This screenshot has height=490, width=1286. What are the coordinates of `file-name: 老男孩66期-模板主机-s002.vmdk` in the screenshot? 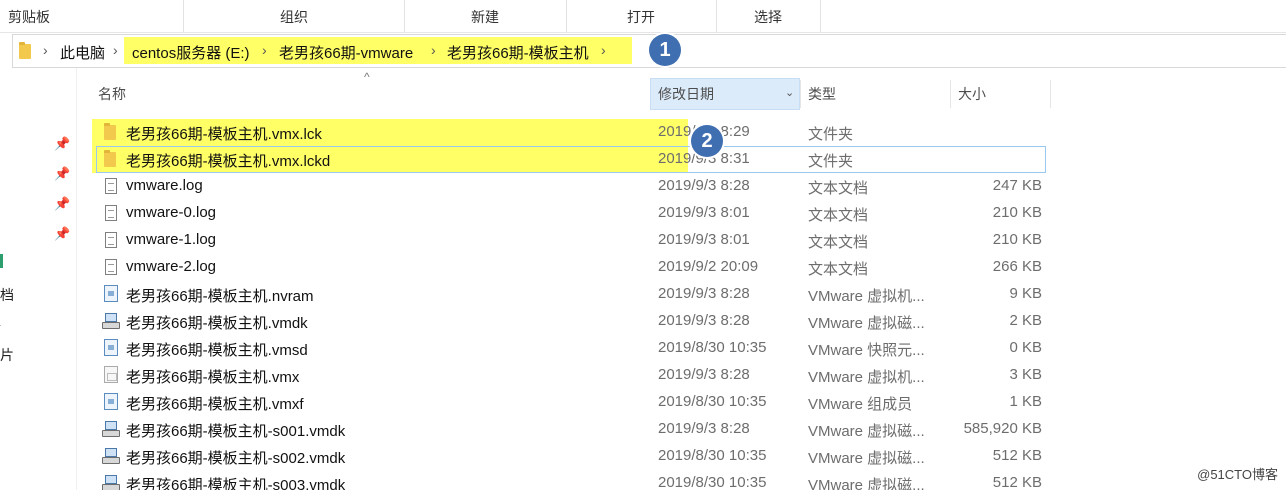 It's located at (236, 458).